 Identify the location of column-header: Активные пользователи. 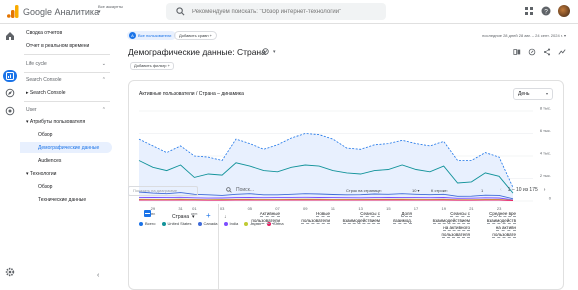
(256, 217).